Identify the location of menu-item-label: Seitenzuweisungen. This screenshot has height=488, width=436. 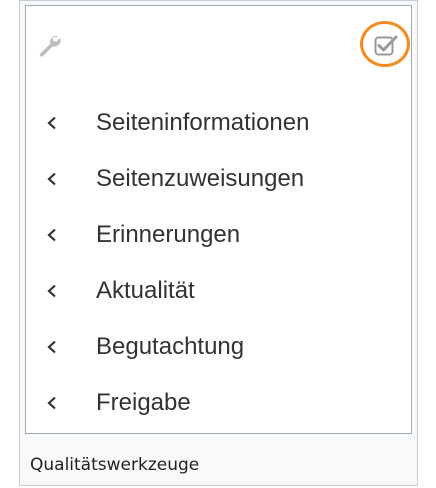
(200, 178).